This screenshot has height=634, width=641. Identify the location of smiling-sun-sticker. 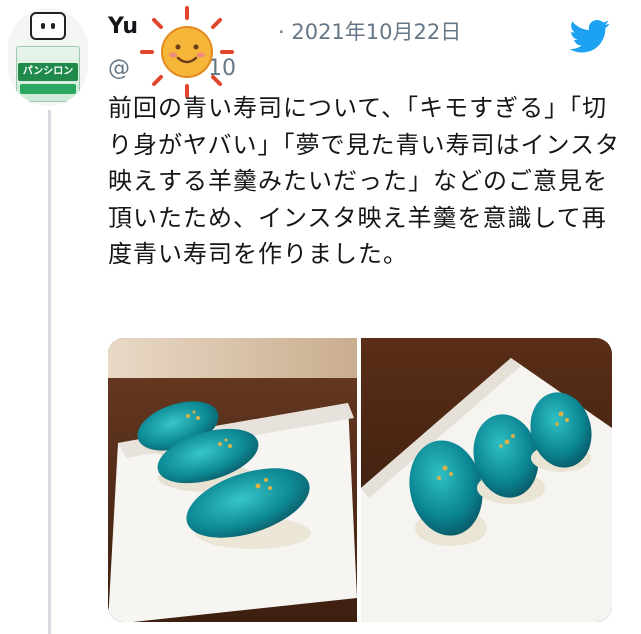
(187, 52).